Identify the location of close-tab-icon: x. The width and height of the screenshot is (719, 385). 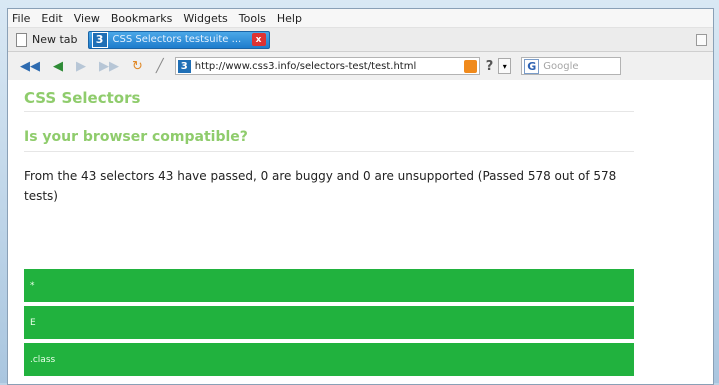
(258, 39).